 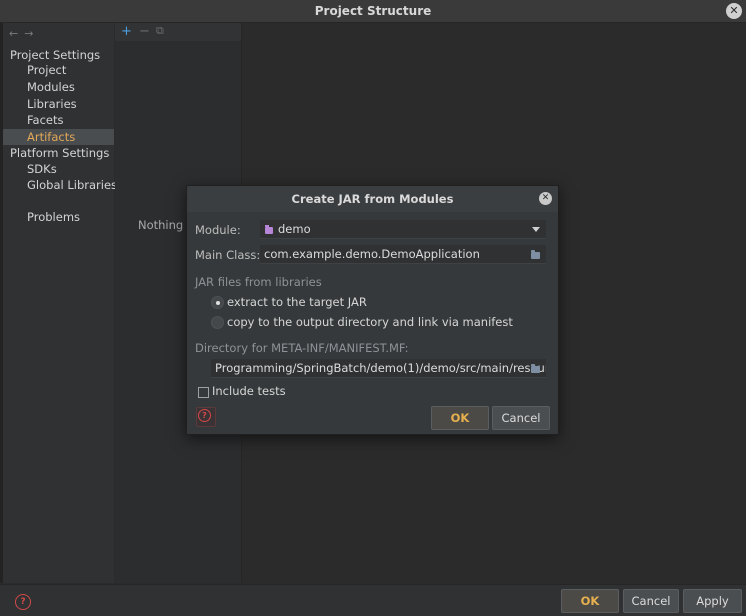 I want to click on window-title: Project Structure, so click(x=373, y=11).